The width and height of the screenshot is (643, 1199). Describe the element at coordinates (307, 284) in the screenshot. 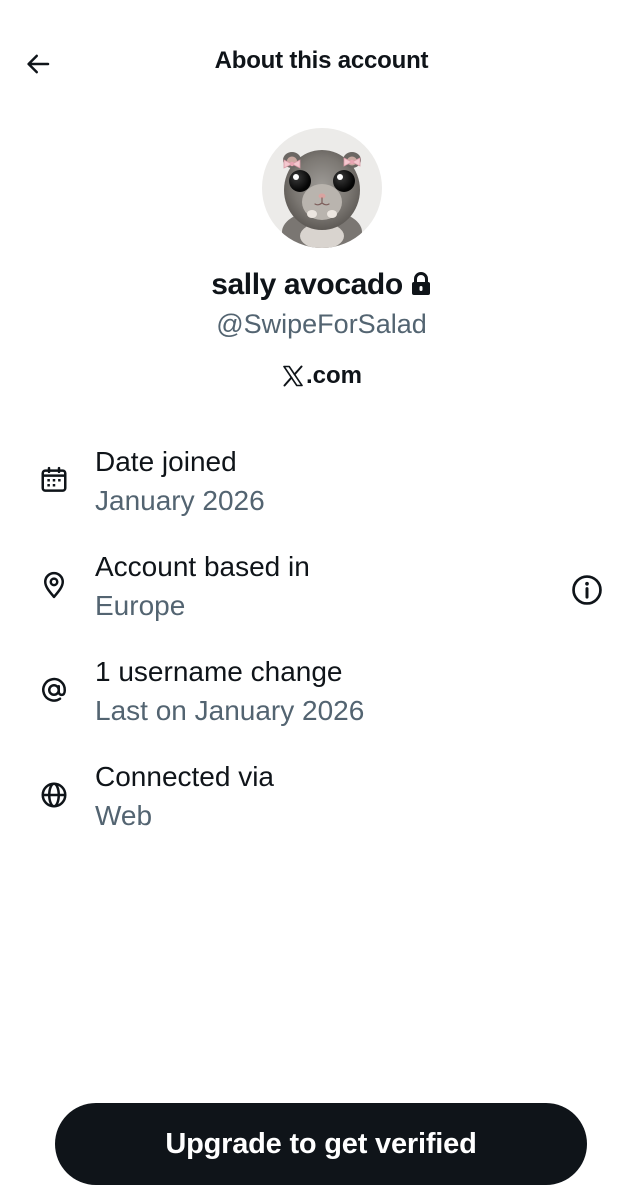

I see `display-name: sally avocado` at that location.